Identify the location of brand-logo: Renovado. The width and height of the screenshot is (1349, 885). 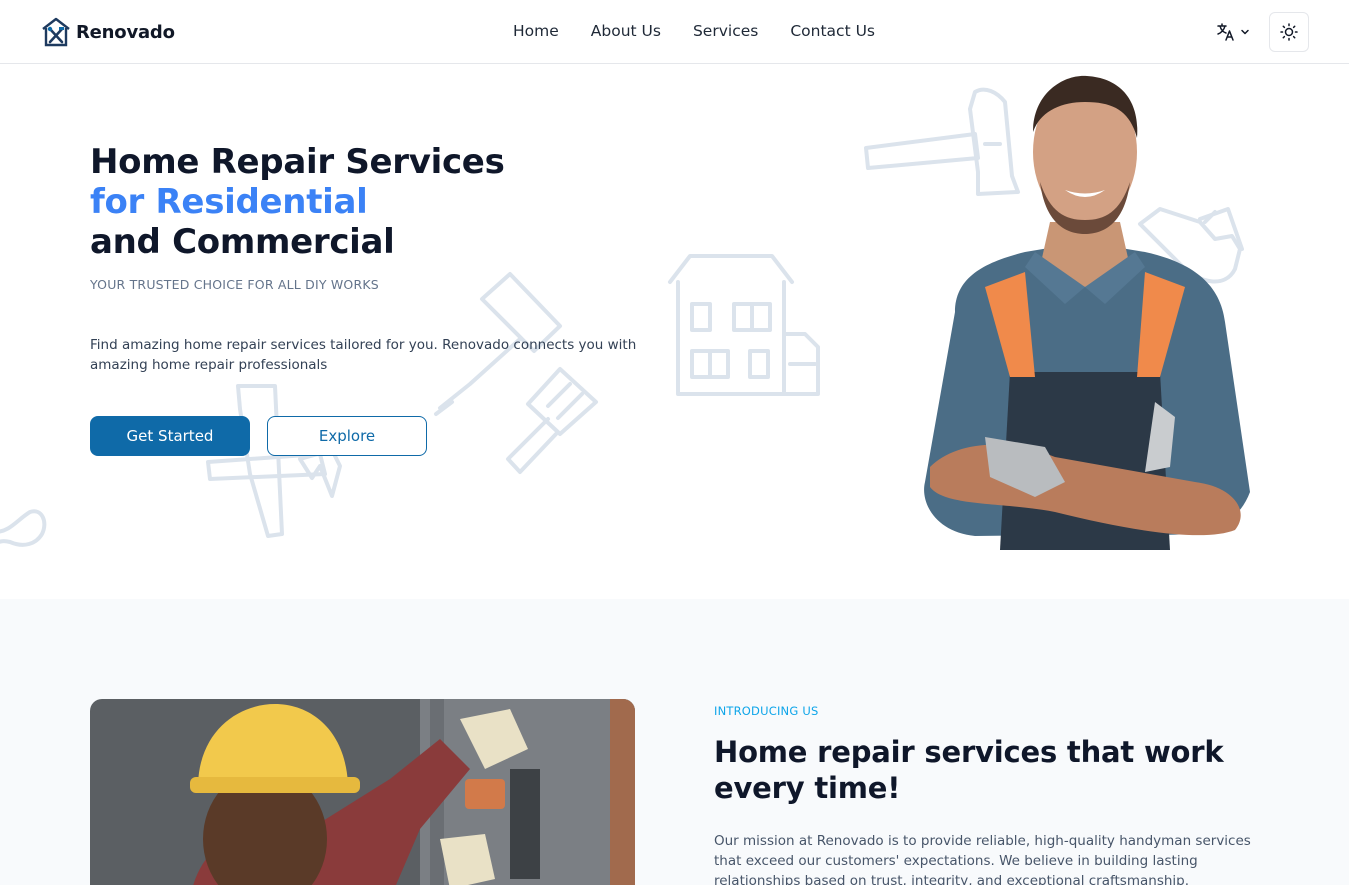
(107, 32).